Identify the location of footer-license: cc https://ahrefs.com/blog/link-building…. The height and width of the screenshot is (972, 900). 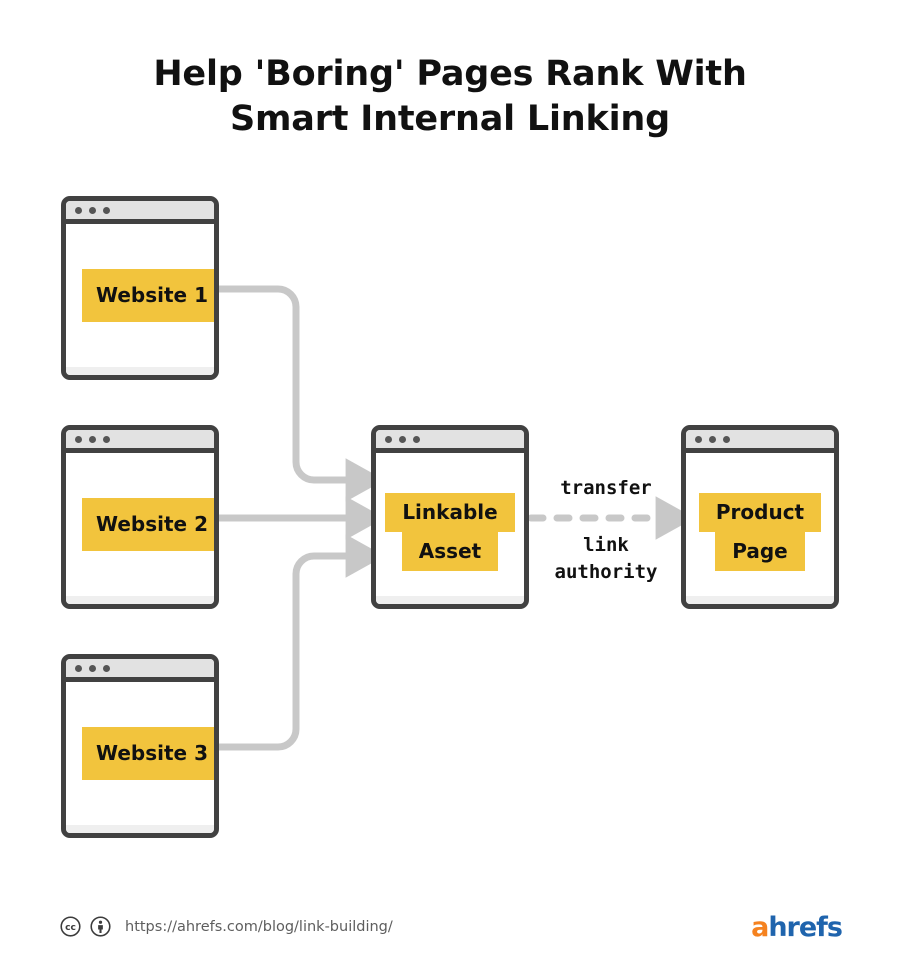
(226, 926).